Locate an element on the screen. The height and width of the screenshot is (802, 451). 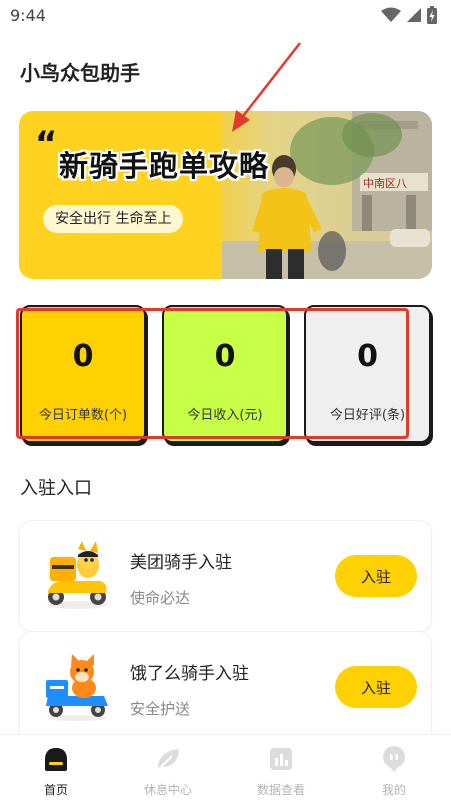
stat-value-income: 0 is located at coordinates (225, 356).